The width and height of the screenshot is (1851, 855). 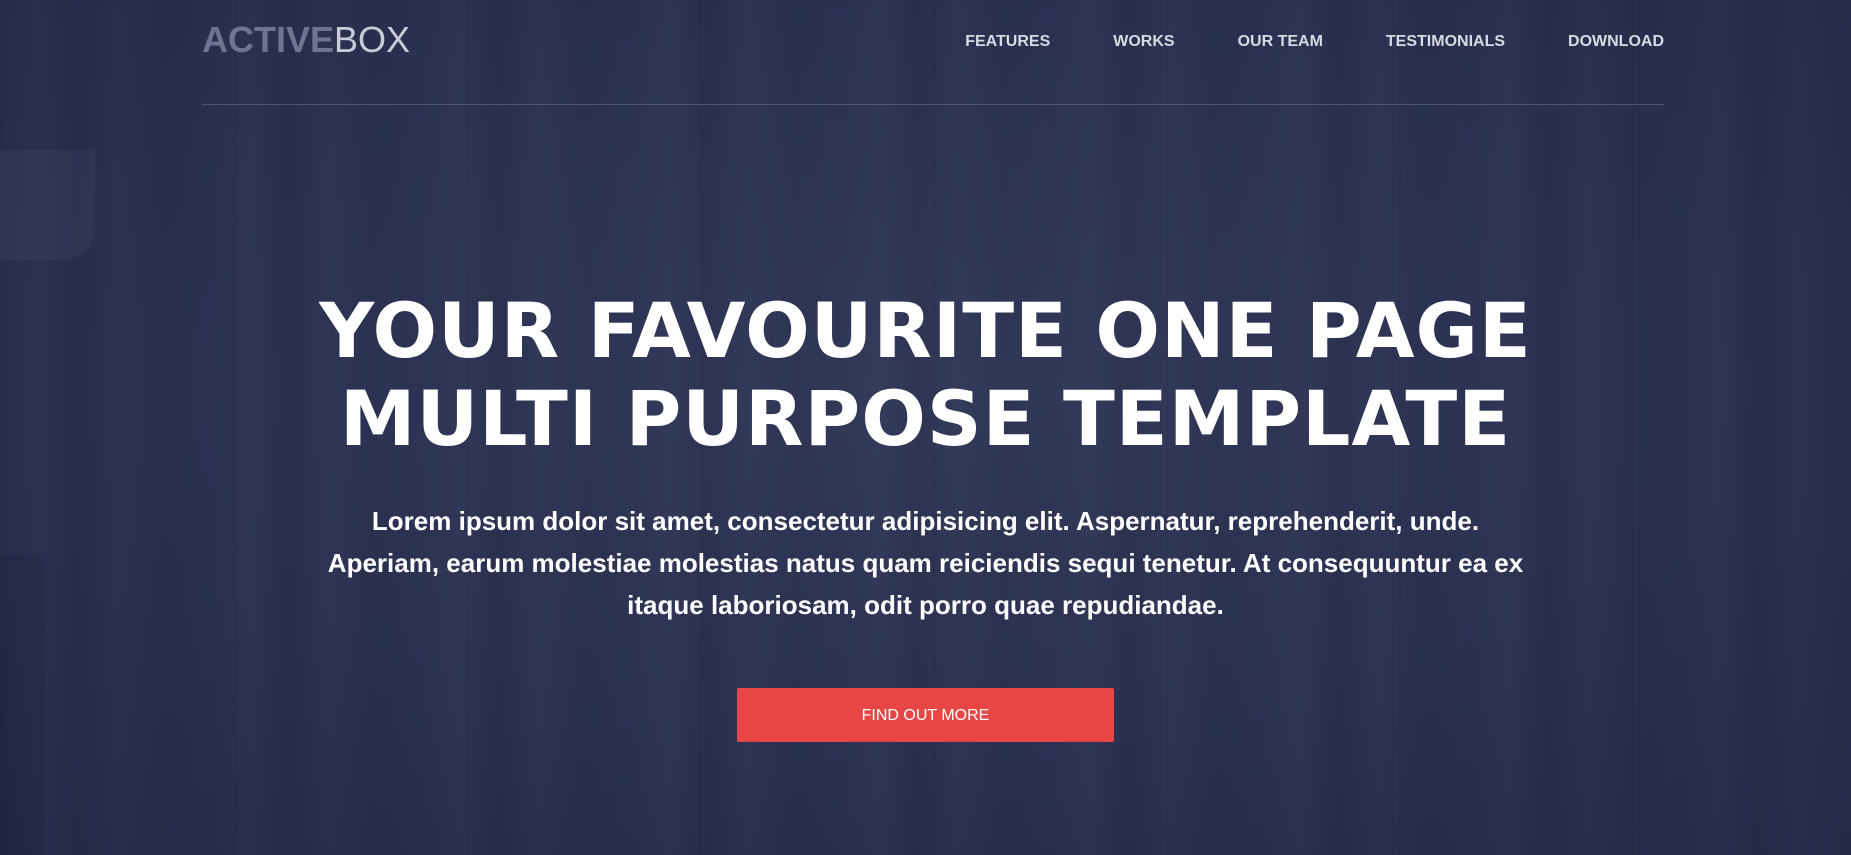 What do you see at coordinates (925, 418) in the screenshot?
I see `hero-headline-line2: MULTI PURPOSE TEMPLATE` at bounding box center [925, 418].